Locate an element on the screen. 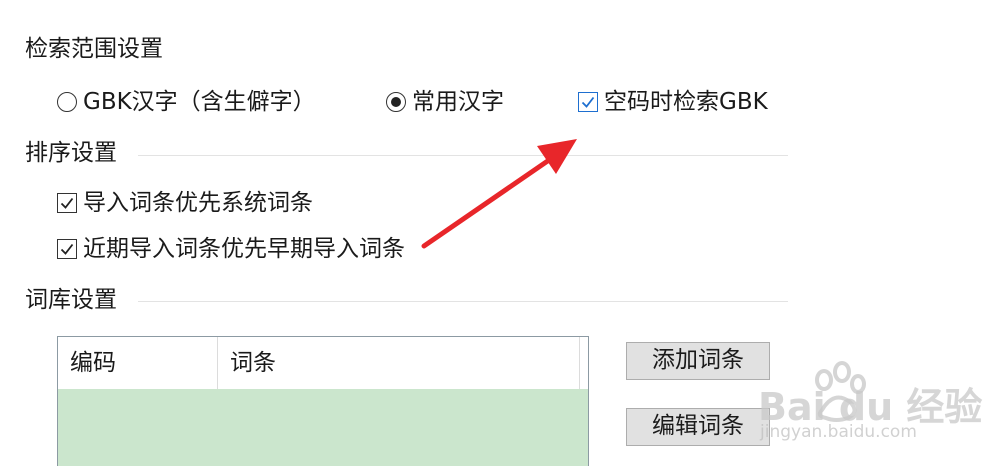  checkbox-recent-import-priority: 近期导入词条优先早期导入词条 is located at coordinates (231, 249).